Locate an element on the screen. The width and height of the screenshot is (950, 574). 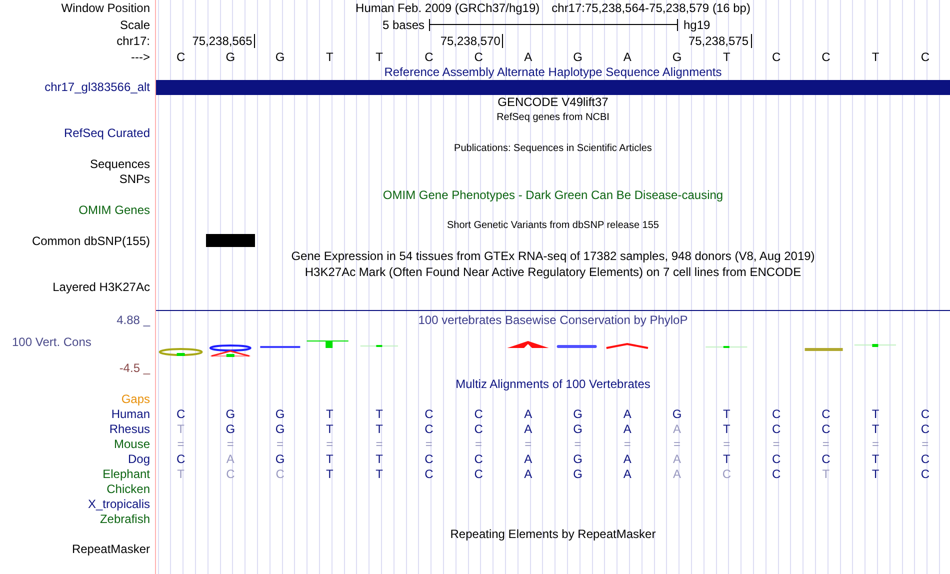
track-label: SNPs is located at coordinates (134, 179).